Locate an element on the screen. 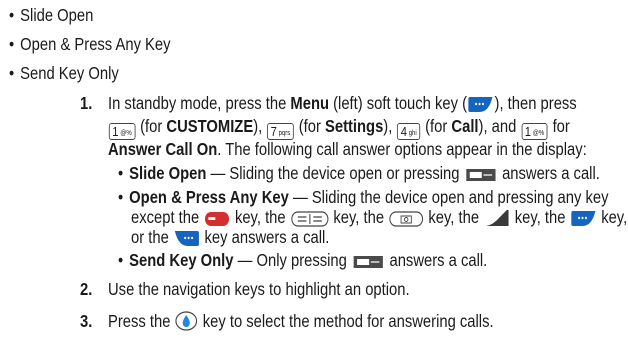  step-number: 2. is located at coordinates (86, 289).